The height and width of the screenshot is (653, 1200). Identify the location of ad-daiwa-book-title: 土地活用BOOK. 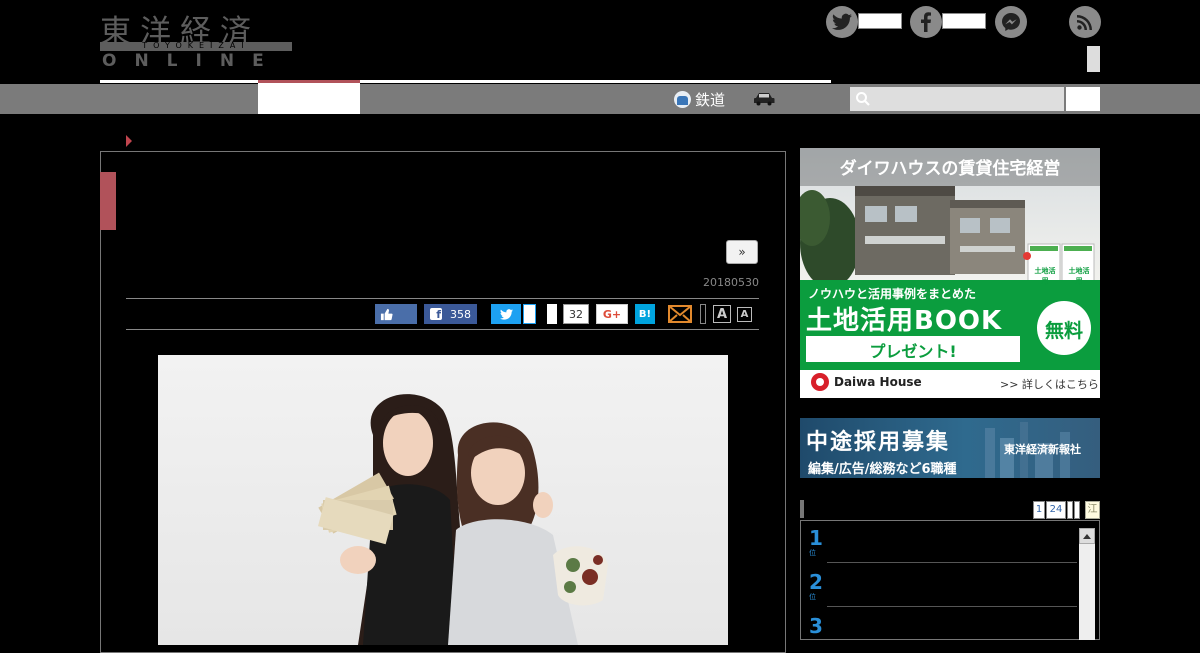
(904, 321).